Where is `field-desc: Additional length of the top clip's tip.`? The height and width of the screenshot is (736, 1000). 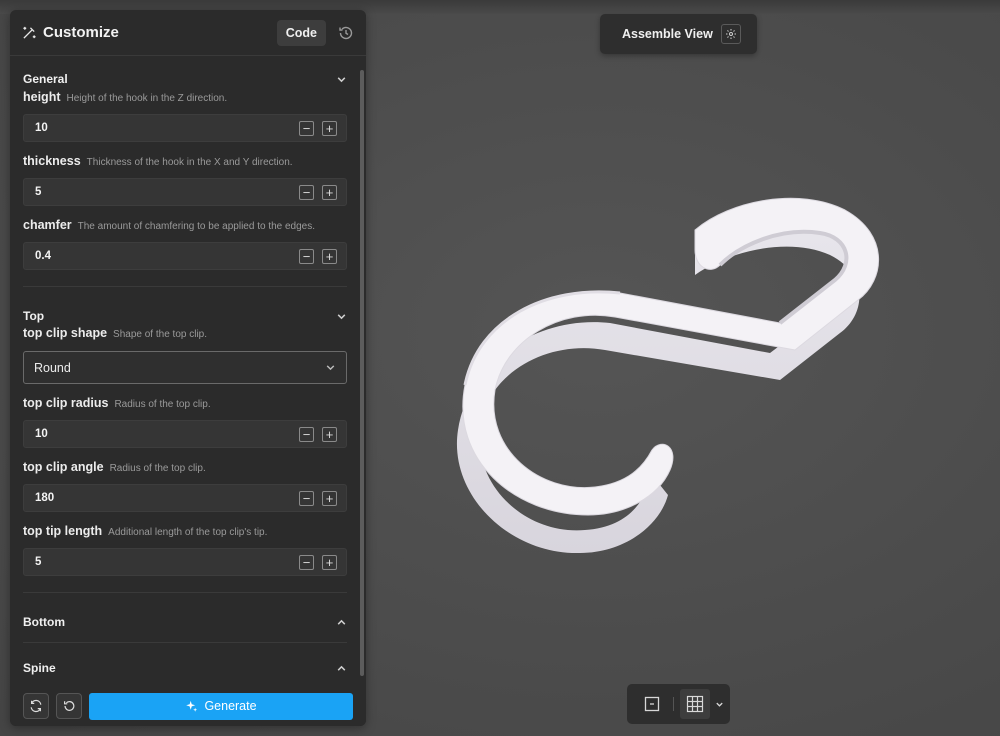
field-desc: Additional length of the top clip's tip. is located at coordinates (188, 532).